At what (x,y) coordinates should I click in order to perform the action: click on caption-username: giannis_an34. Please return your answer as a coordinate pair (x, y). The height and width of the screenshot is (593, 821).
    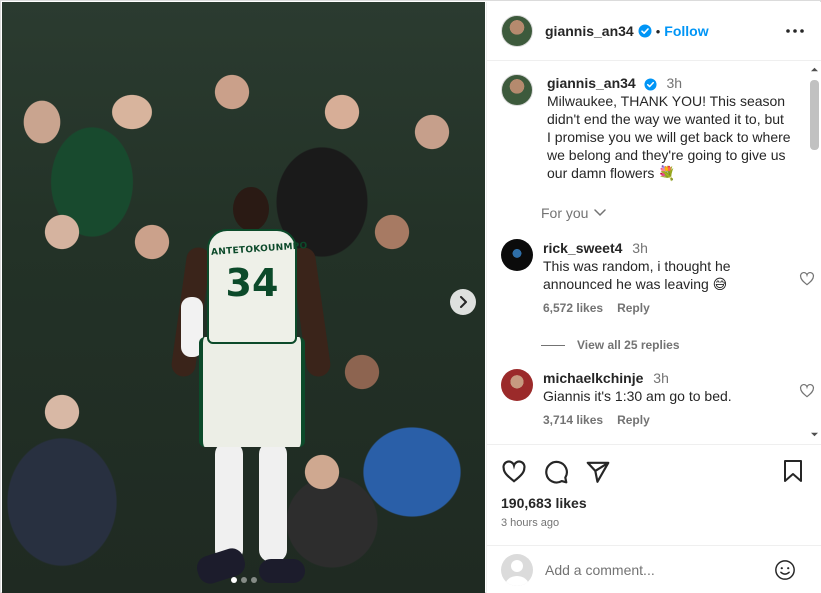
    Looking at the image, I should click on (591, 83).